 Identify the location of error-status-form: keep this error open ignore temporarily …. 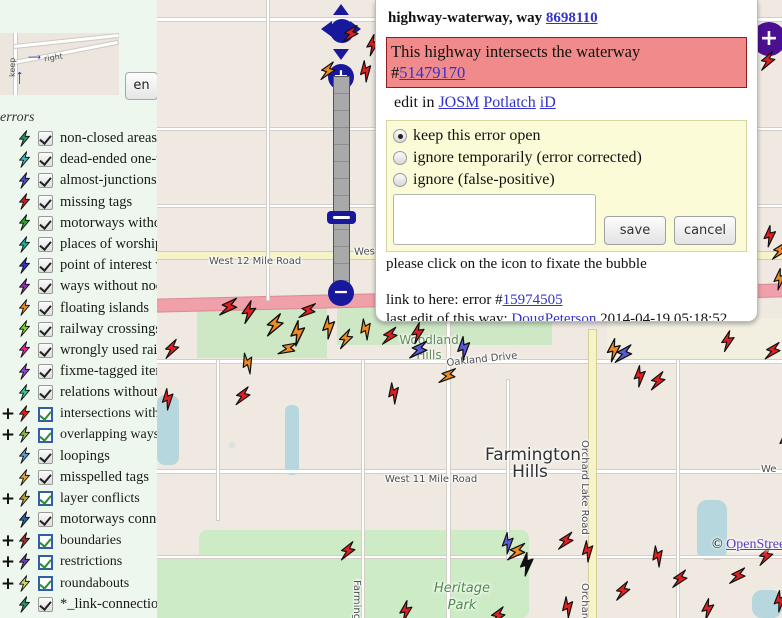
(566, 186).